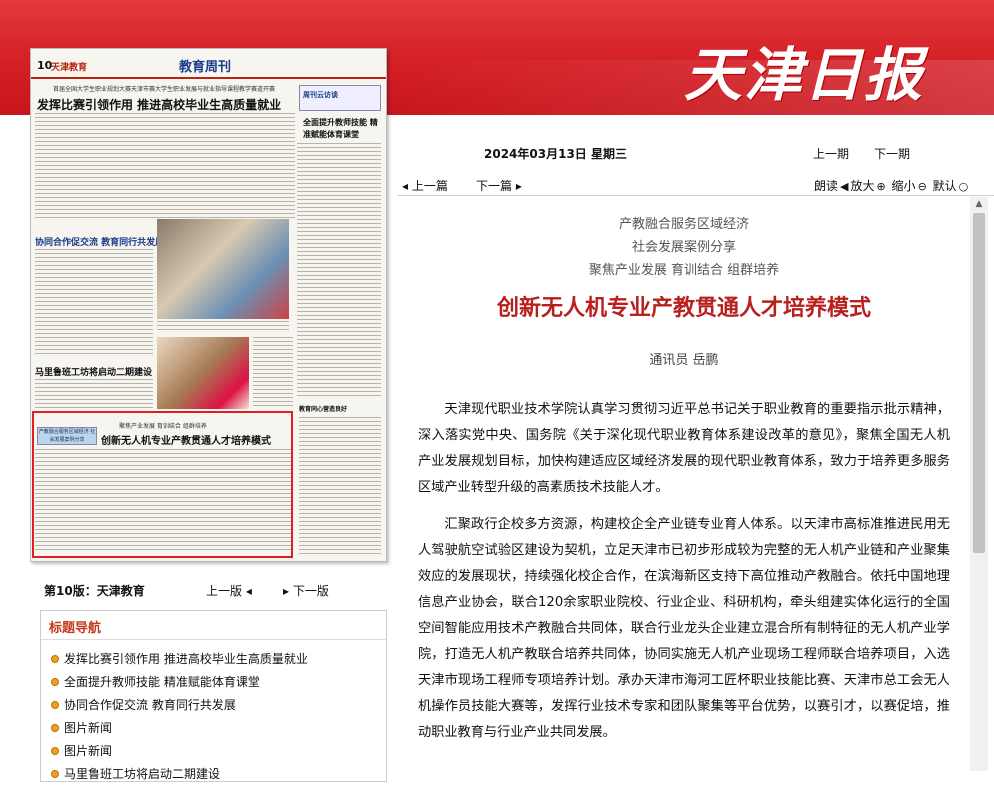  What do you see at coordinates (205, 67) in the screenshot?
I see `thumb-weekly-title: 教育周刊` at bounding box center [205, 67].